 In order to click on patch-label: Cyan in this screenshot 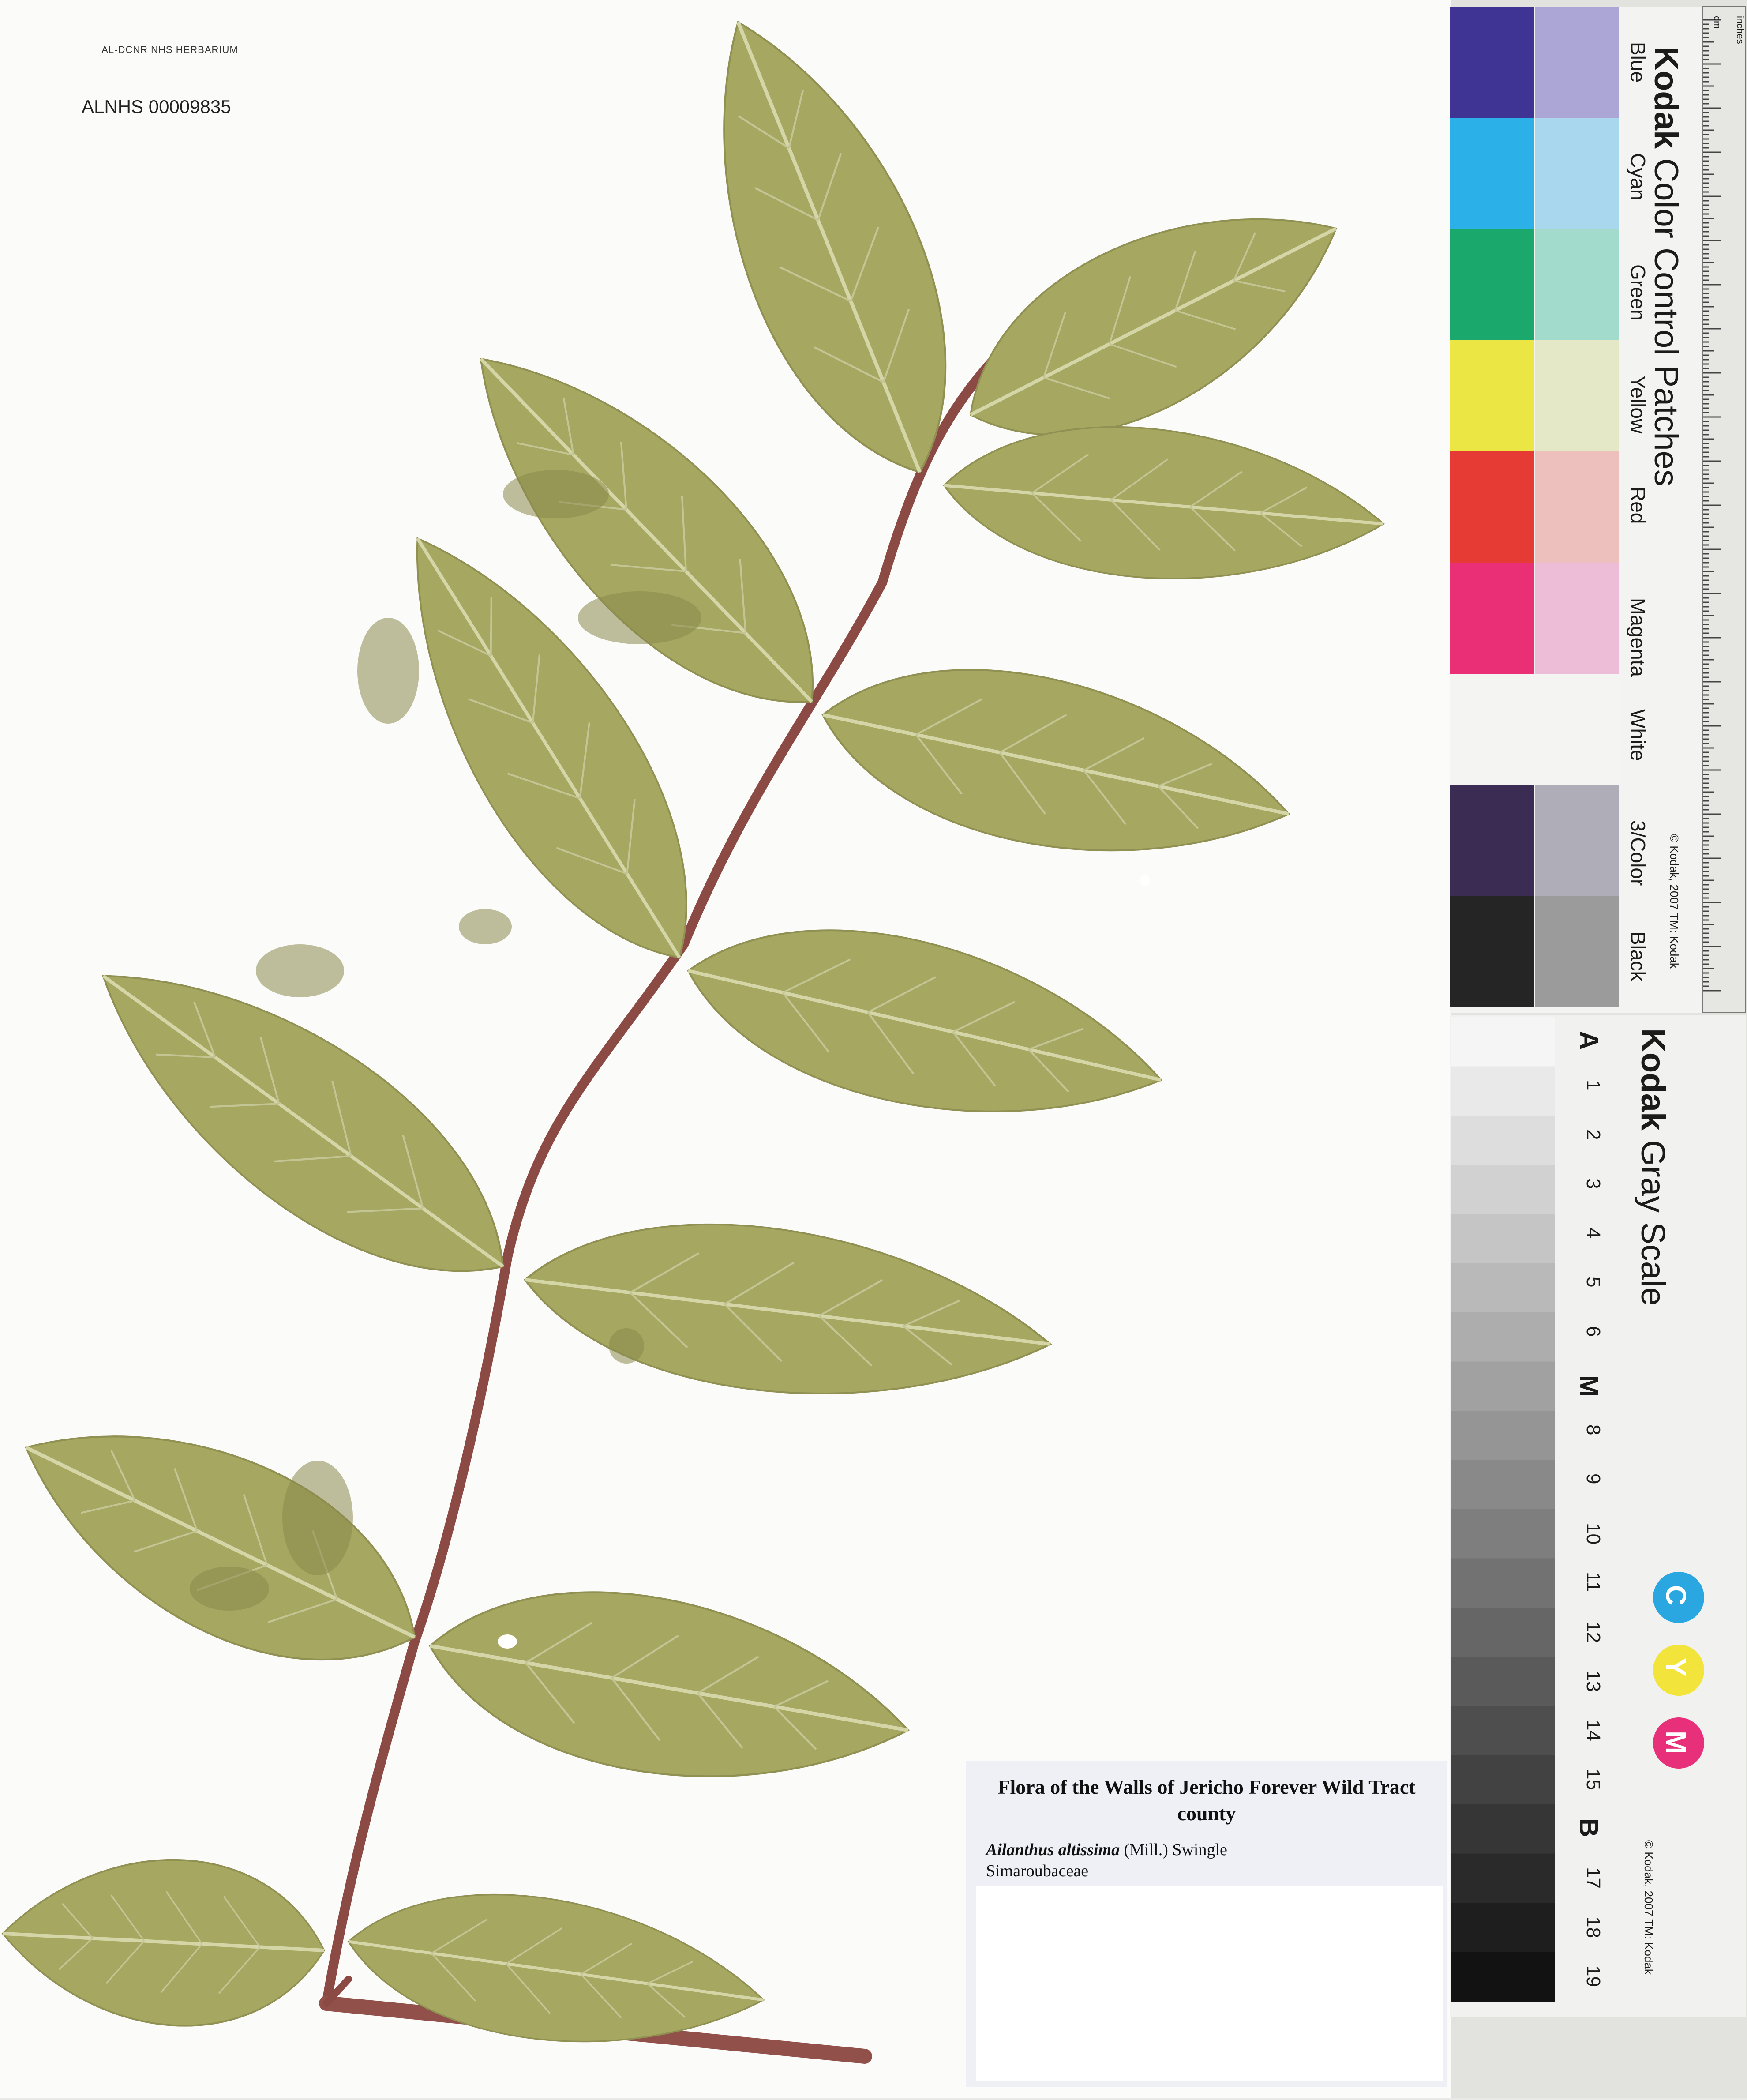, I will do `click(1638, 177)`.